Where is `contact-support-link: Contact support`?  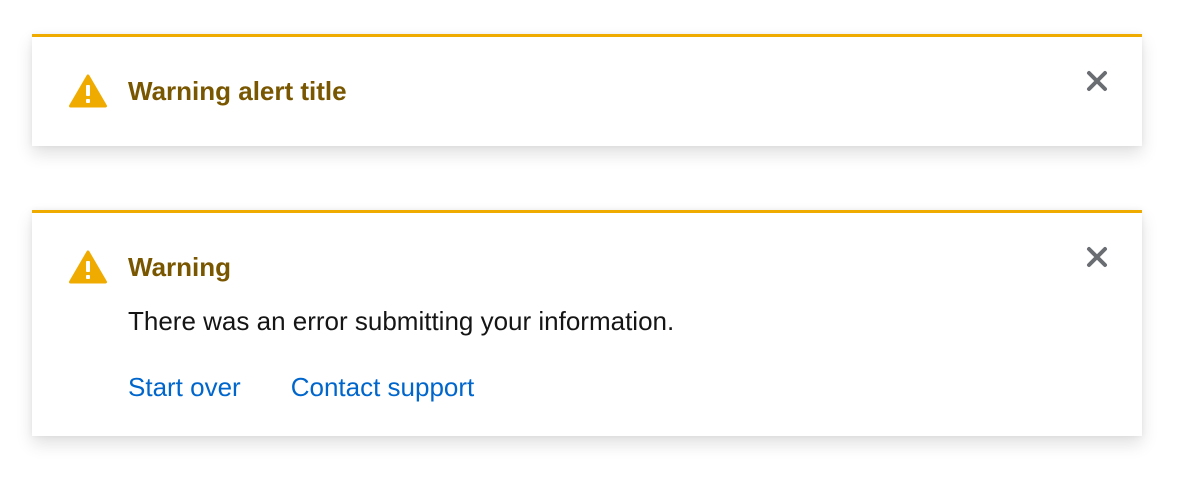 contact-support-link: Contact support is located at coordinates (383, 387).